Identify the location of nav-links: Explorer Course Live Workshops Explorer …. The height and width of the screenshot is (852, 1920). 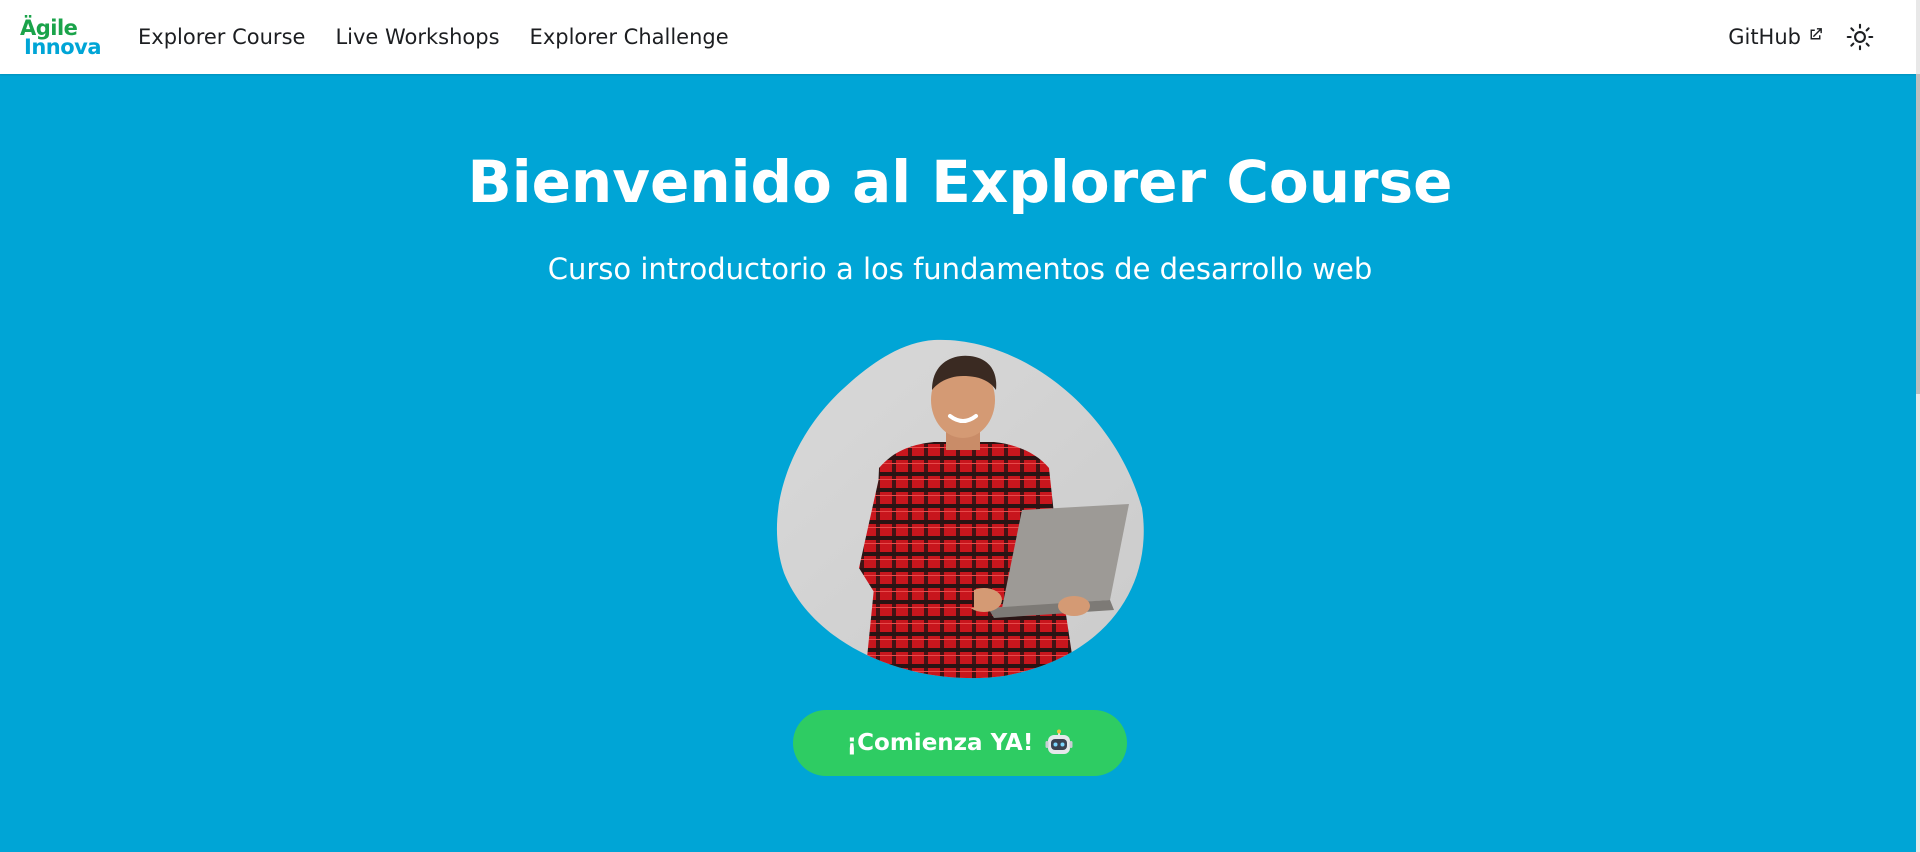
(448, 37).